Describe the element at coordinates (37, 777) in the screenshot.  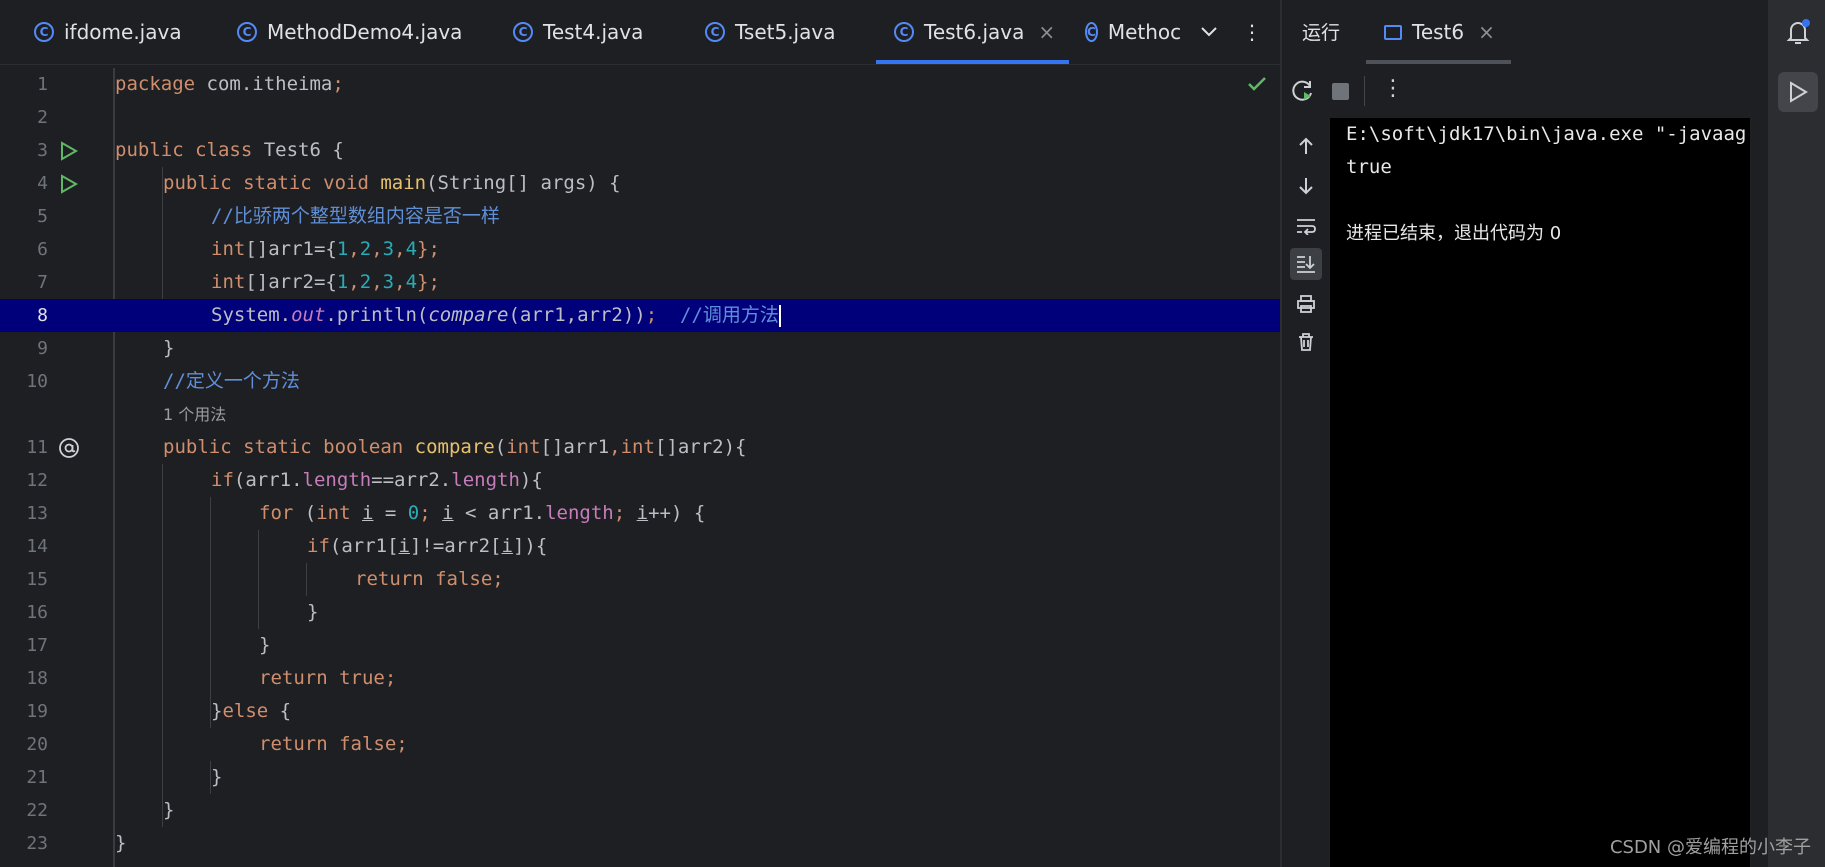
I see `line-number: 21` at that location.